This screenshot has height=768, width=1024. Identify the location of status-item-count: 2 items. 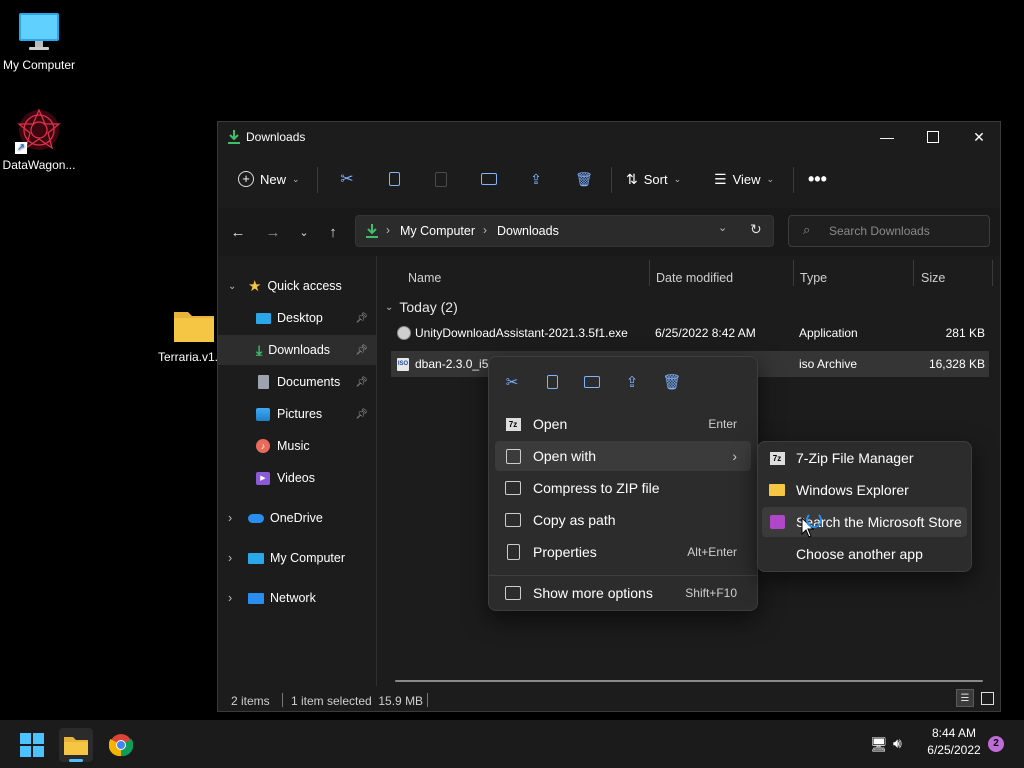
(250, 701).